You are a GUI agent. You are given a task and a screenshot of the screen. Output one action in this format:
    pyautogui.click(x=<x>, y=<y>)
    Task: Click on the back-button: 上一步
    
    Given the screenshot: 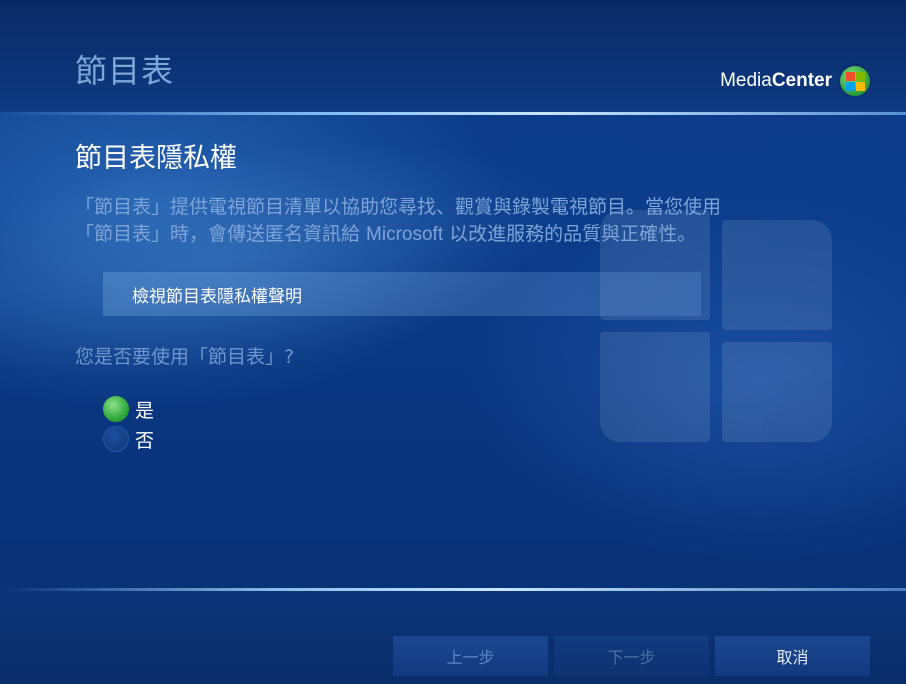 What is the action you would take?
    pyautogui.click(x=470, y=656)
    